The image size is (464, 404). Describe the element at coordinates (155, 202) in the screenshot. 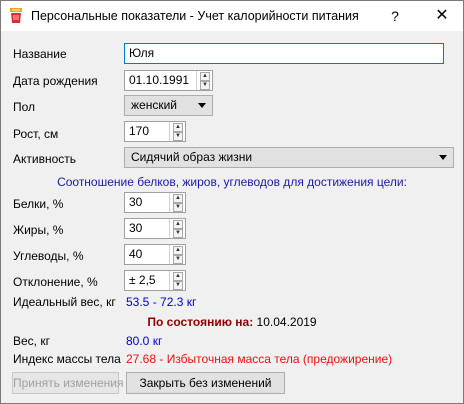

I see `proteins-input: 30 ▲ ▼` at that location.